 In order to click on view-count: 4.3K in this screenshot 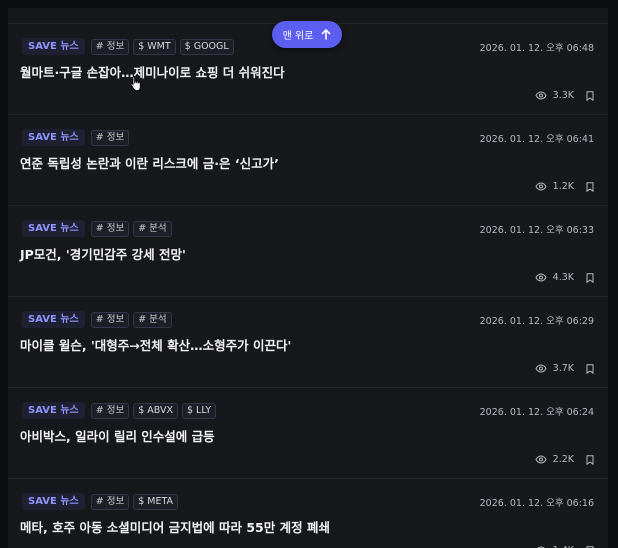, I will do `click(563, 277)`.